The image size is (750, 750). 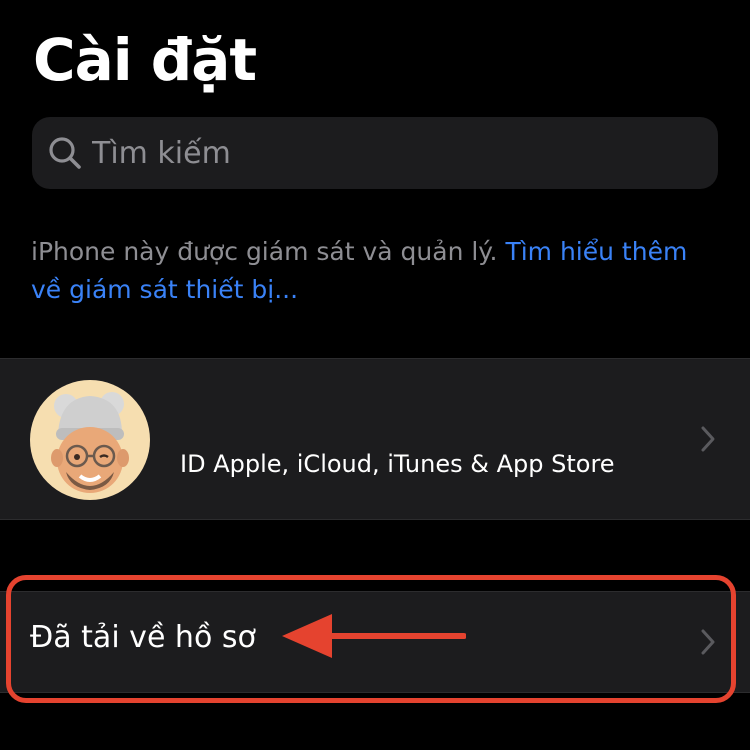 What do you see at coordinates (65, 153) in the screenshot?
I see `search-icon` at bounding box center [65, 153].